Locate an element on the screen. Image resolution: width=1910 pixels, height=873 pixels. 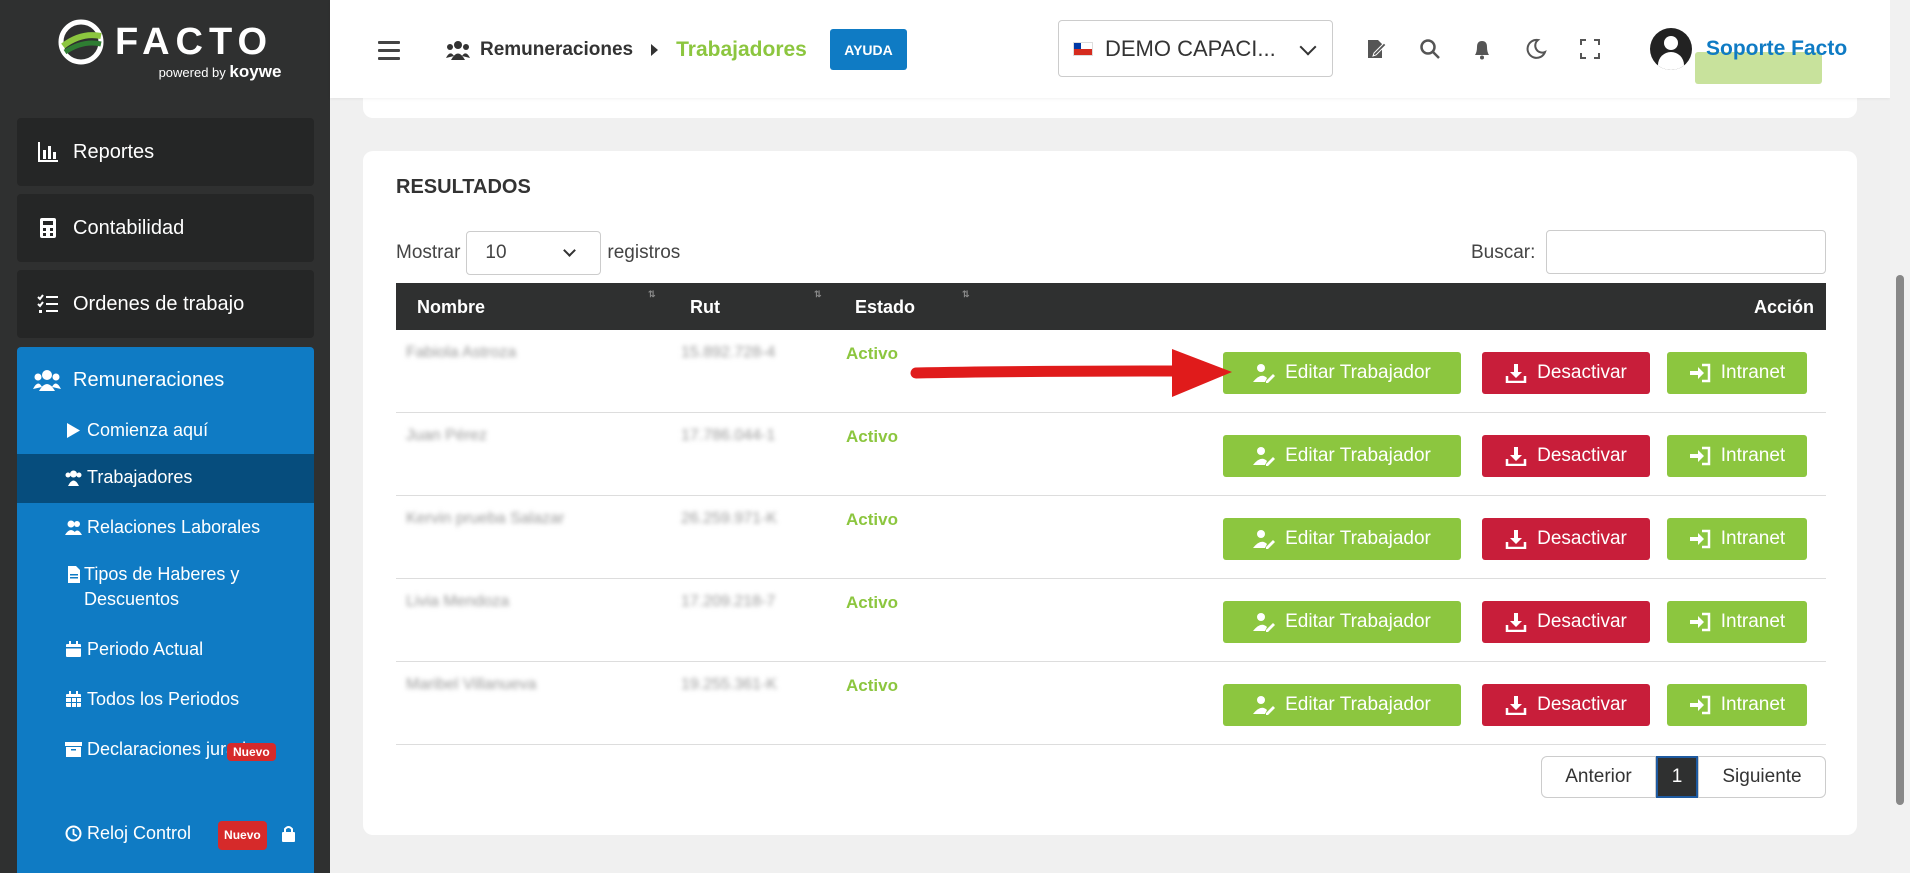
user-group-icon is located at coordinates (73, 527).